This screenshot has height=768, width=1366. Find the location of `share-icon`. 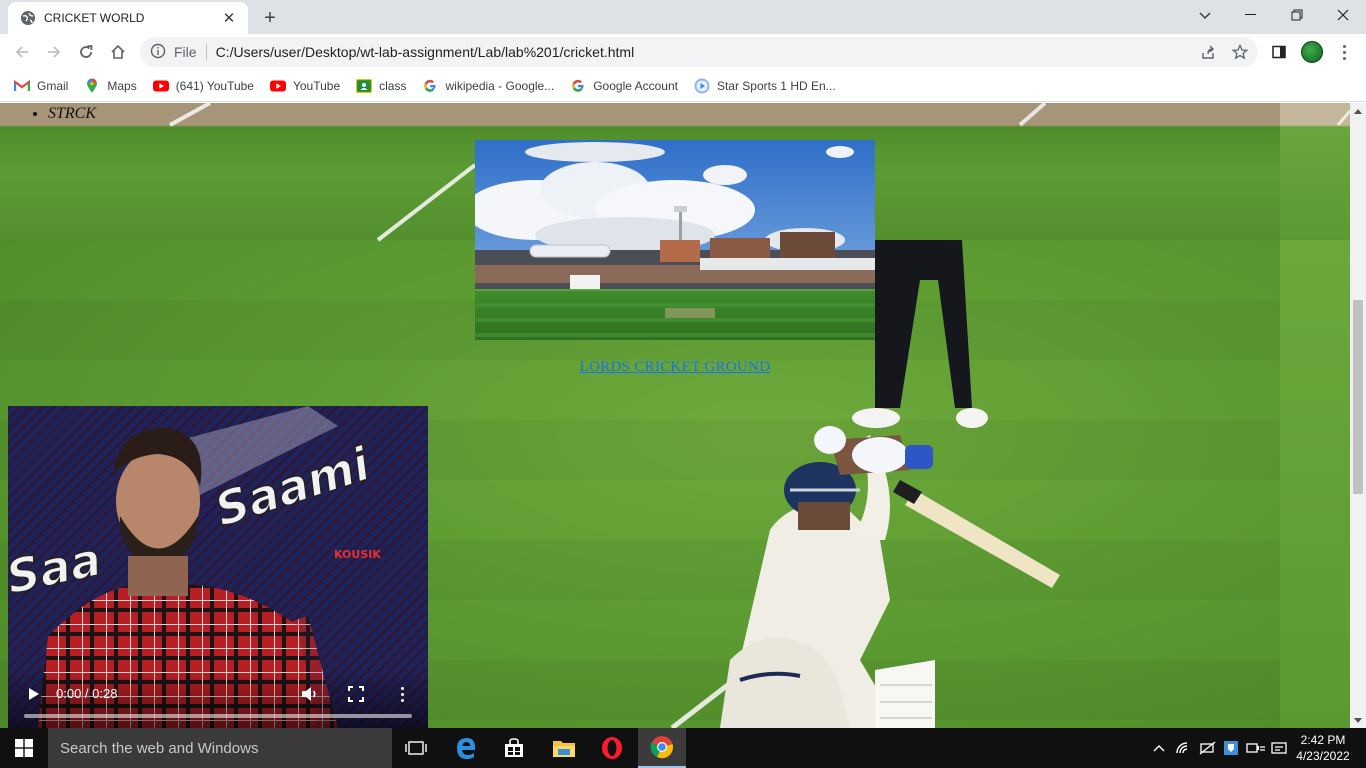

share-icon is located at coordinates (1208, 52).